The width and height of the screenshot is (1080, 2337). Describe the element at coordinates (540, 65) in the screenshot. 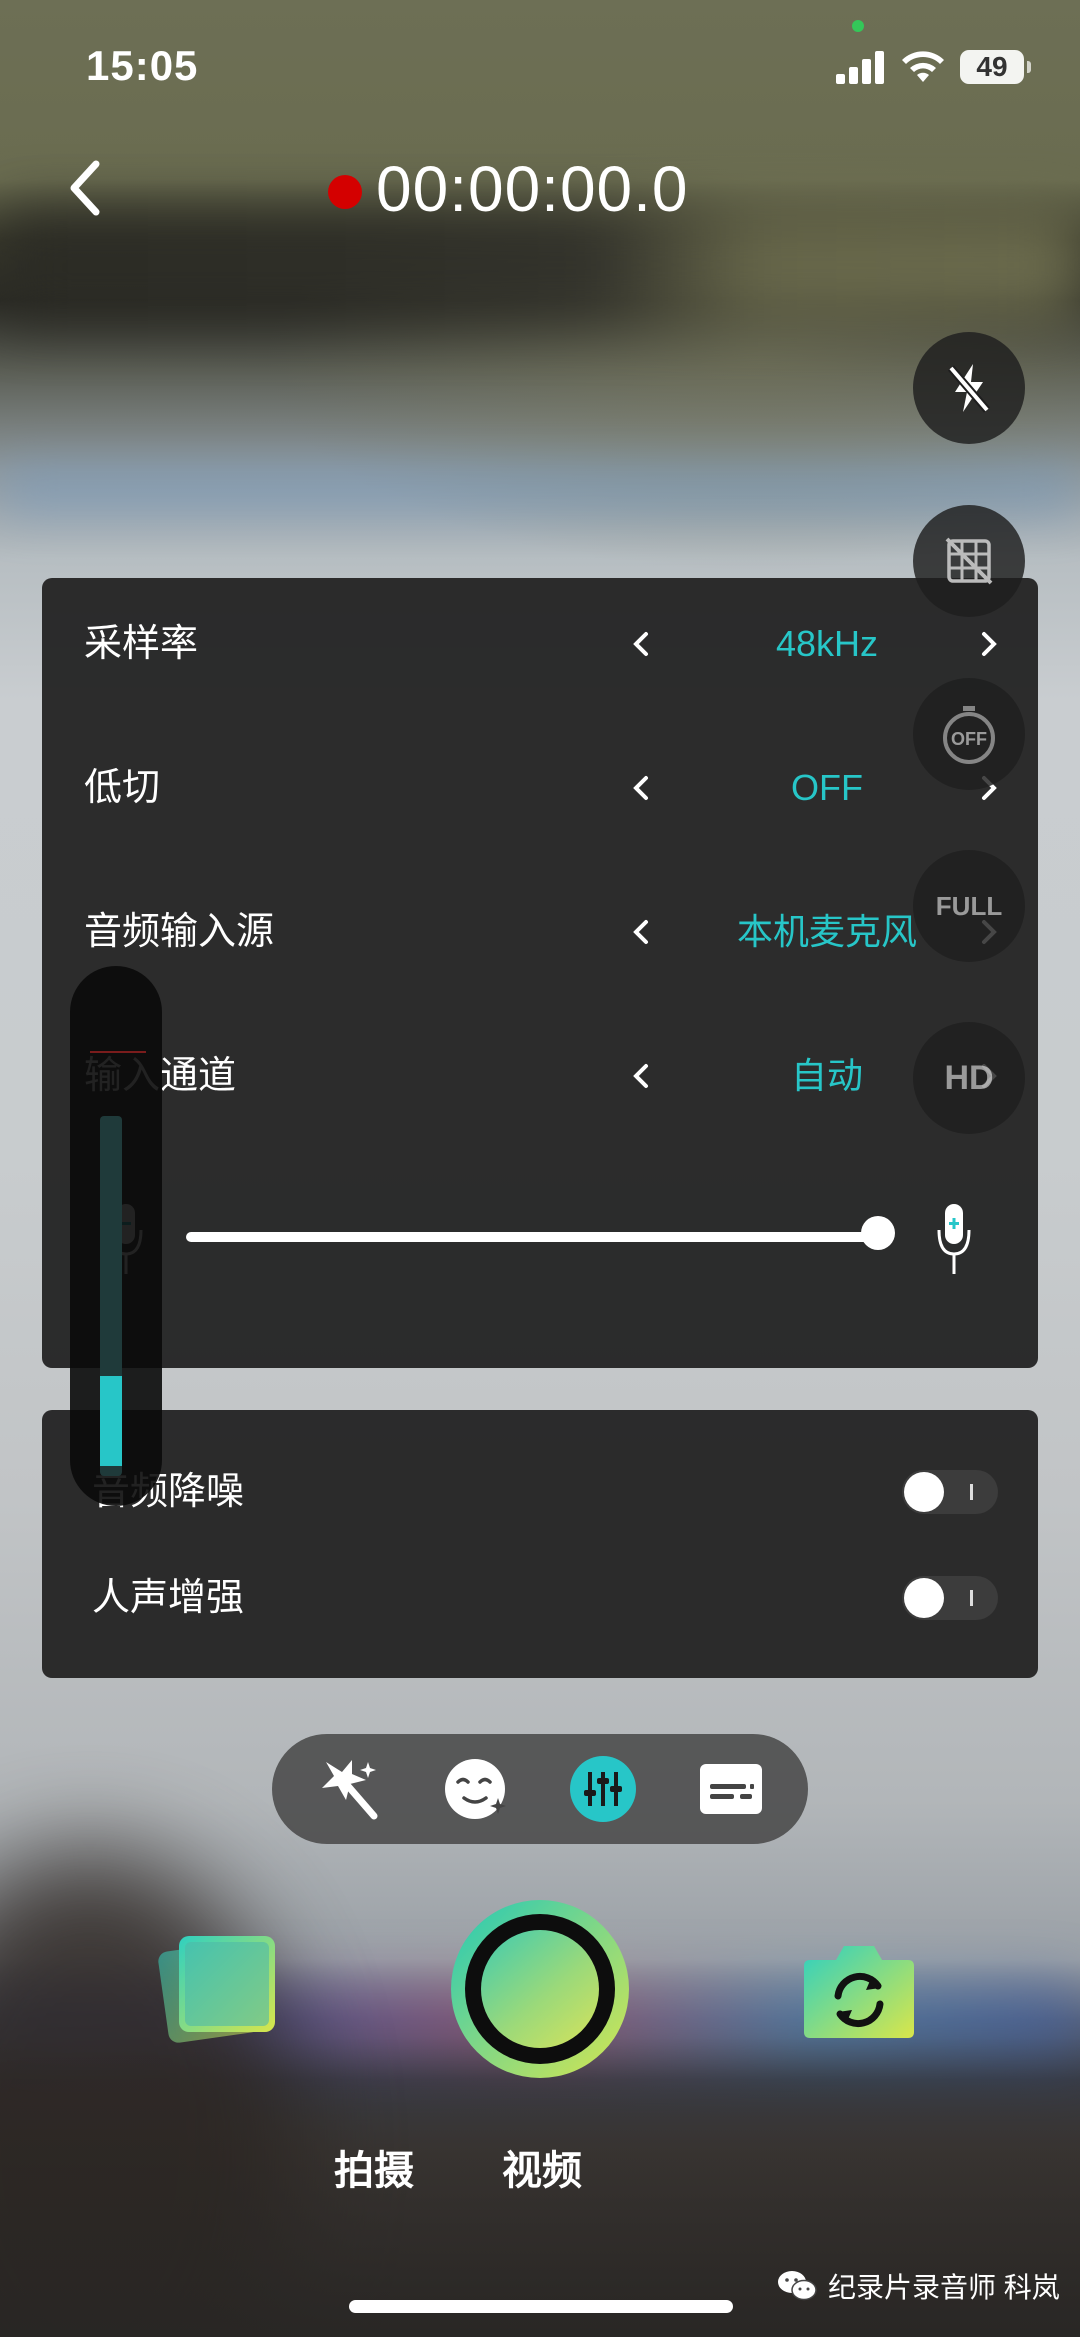

I see `status-bar: 15:05 49` at that location.